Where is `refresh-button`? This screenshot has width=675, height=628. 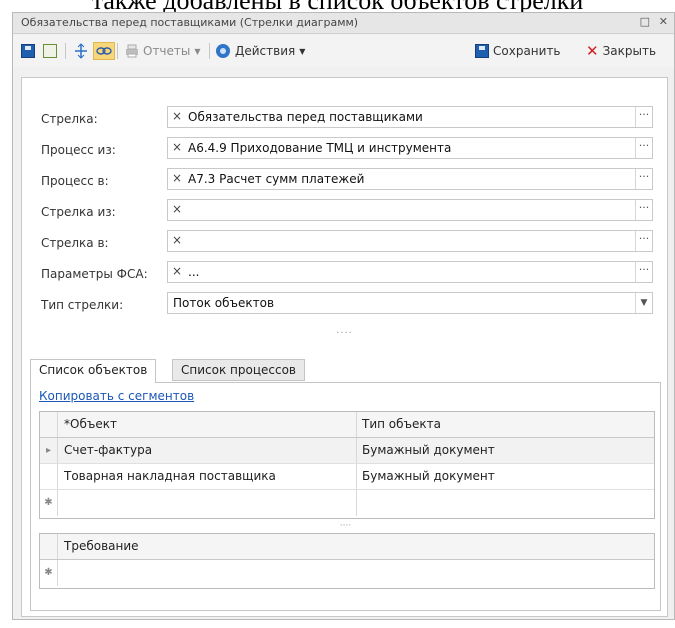
refresh-button is located at coordinates (50, 51).